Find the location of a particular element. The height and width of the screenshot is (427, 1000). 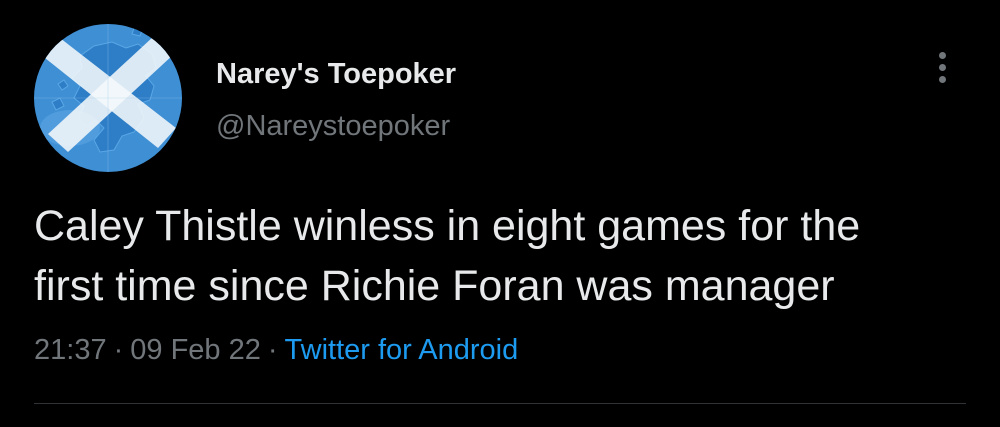

more-options-button is located at coordinates (942, 68).